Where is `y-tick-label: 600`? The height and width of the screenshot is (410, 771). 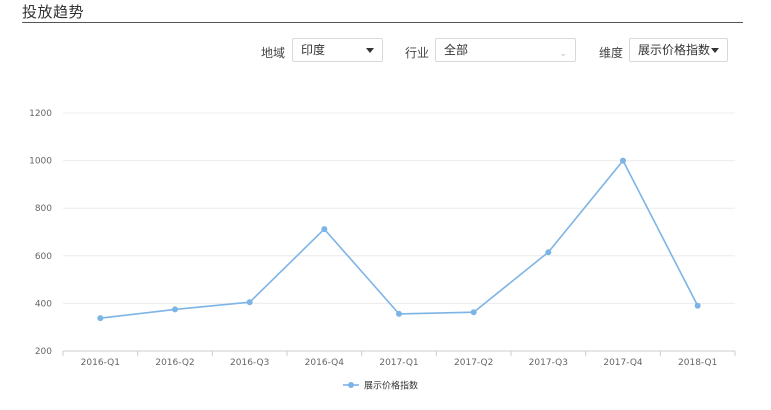
y-tick-label: 600 is located at coordinates (43, 257).